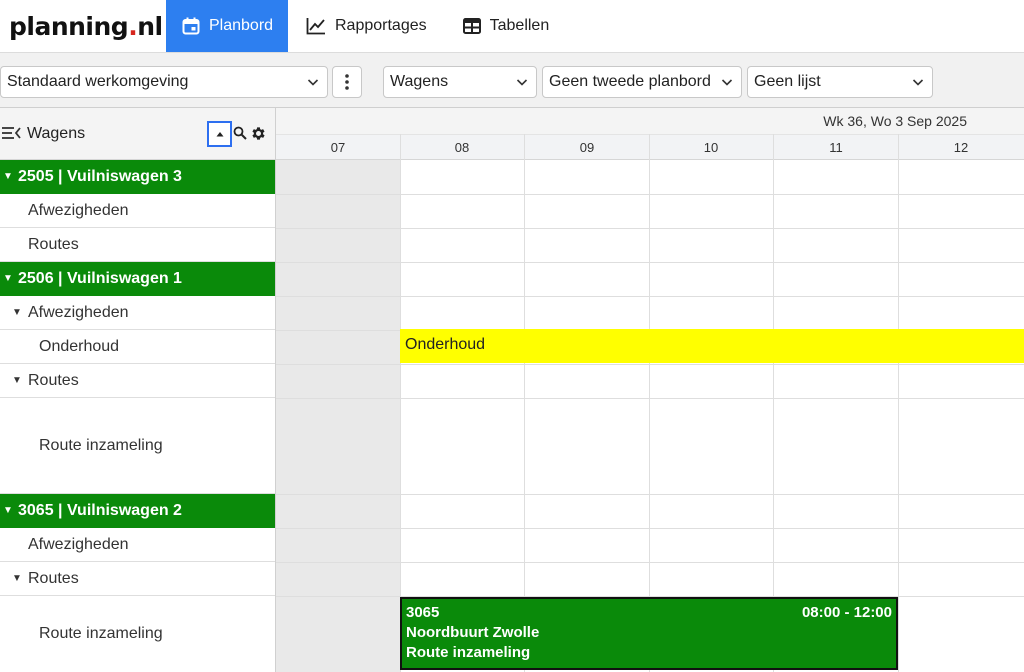 This screenshot has width=1024, height=672. I want to click on tab-planbord: Planbord, so click(227, 26).